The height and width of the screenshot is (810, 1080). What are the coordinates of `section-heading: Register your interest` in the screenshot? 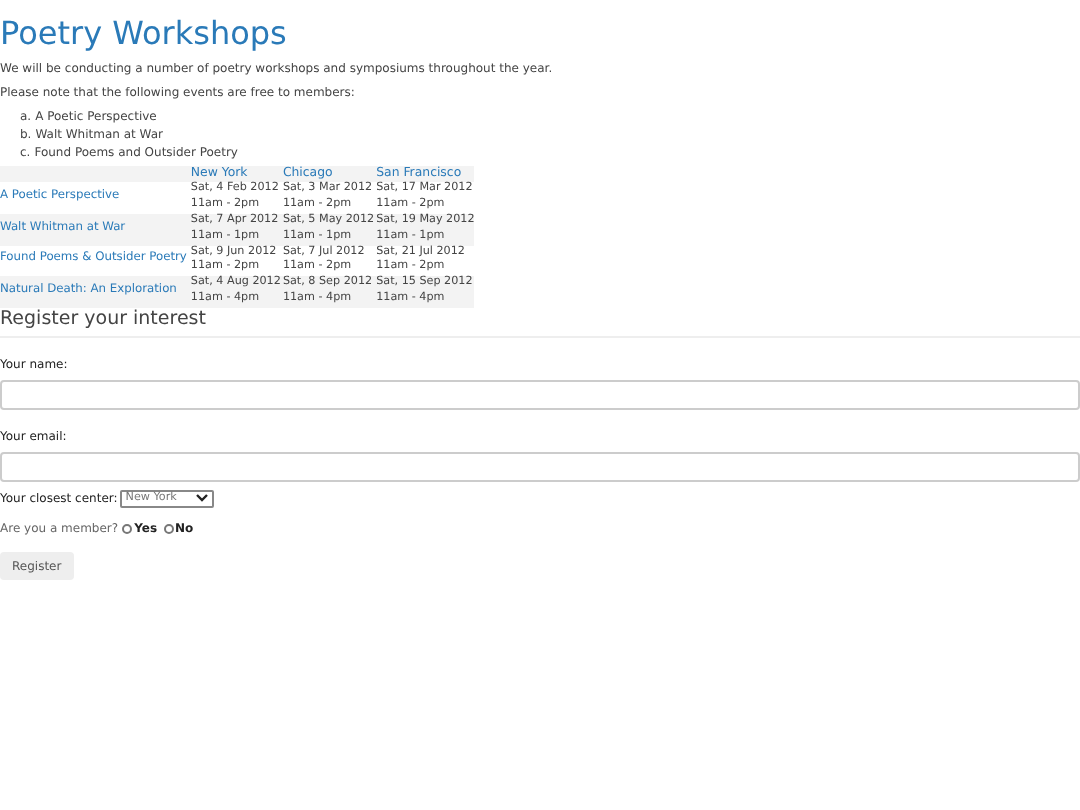 It's located at (540, 322).